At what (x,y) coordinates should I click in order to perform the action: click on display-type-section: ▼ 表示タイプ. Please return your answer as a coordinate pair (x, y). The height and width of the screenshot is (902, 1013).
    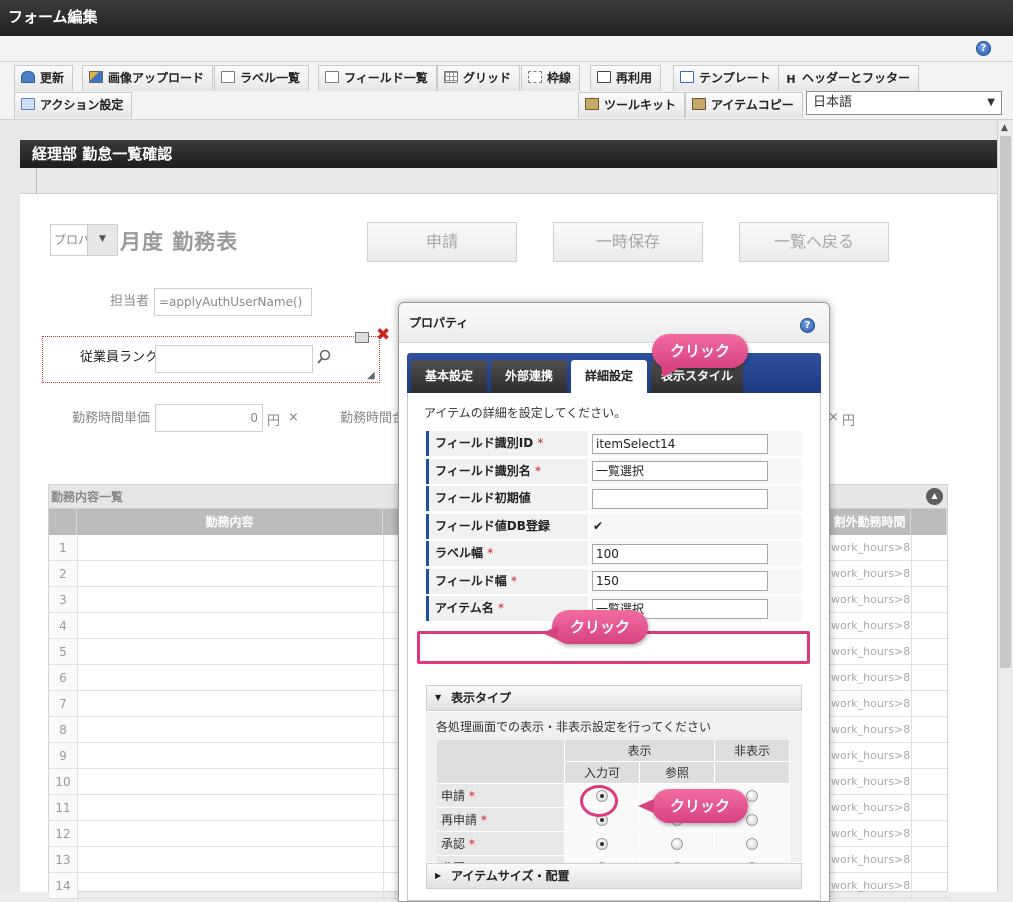
    Looking at the image, I should click on (614, 698).